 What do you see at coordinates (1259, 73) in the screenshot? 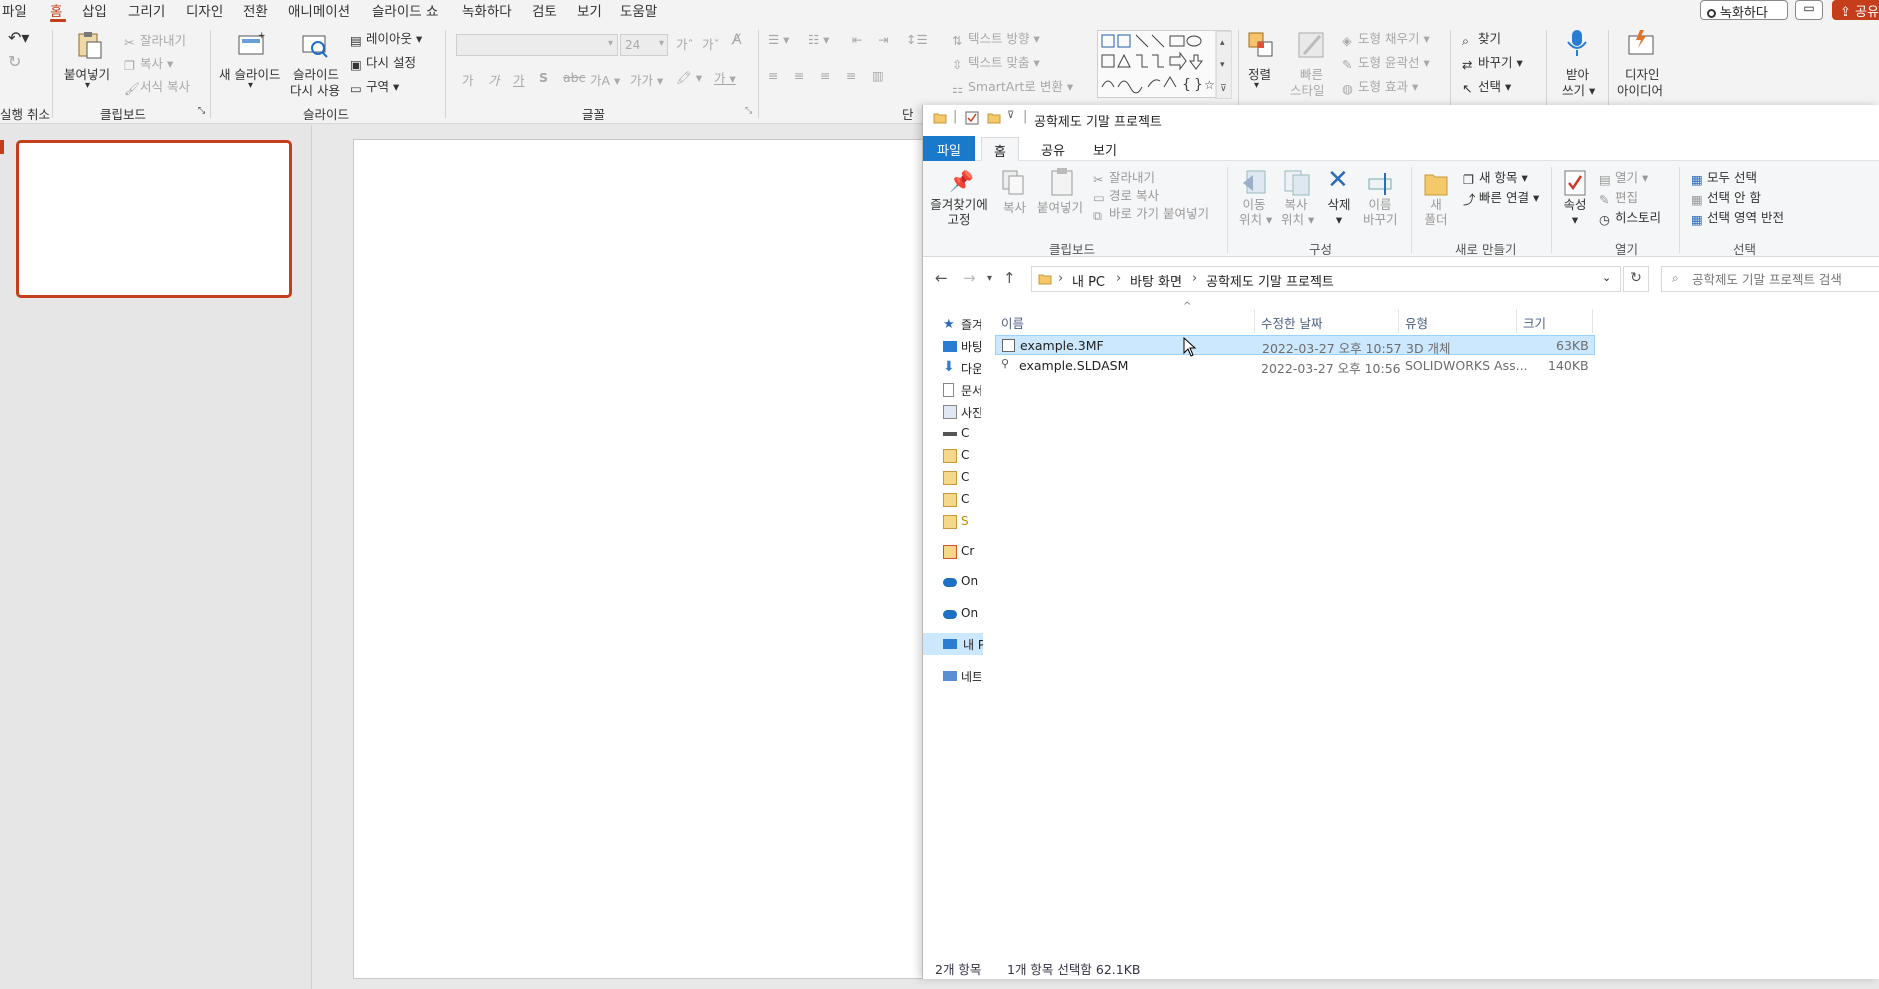
I see `arrange-button: 정렬` at bounding box center [1259, 73].